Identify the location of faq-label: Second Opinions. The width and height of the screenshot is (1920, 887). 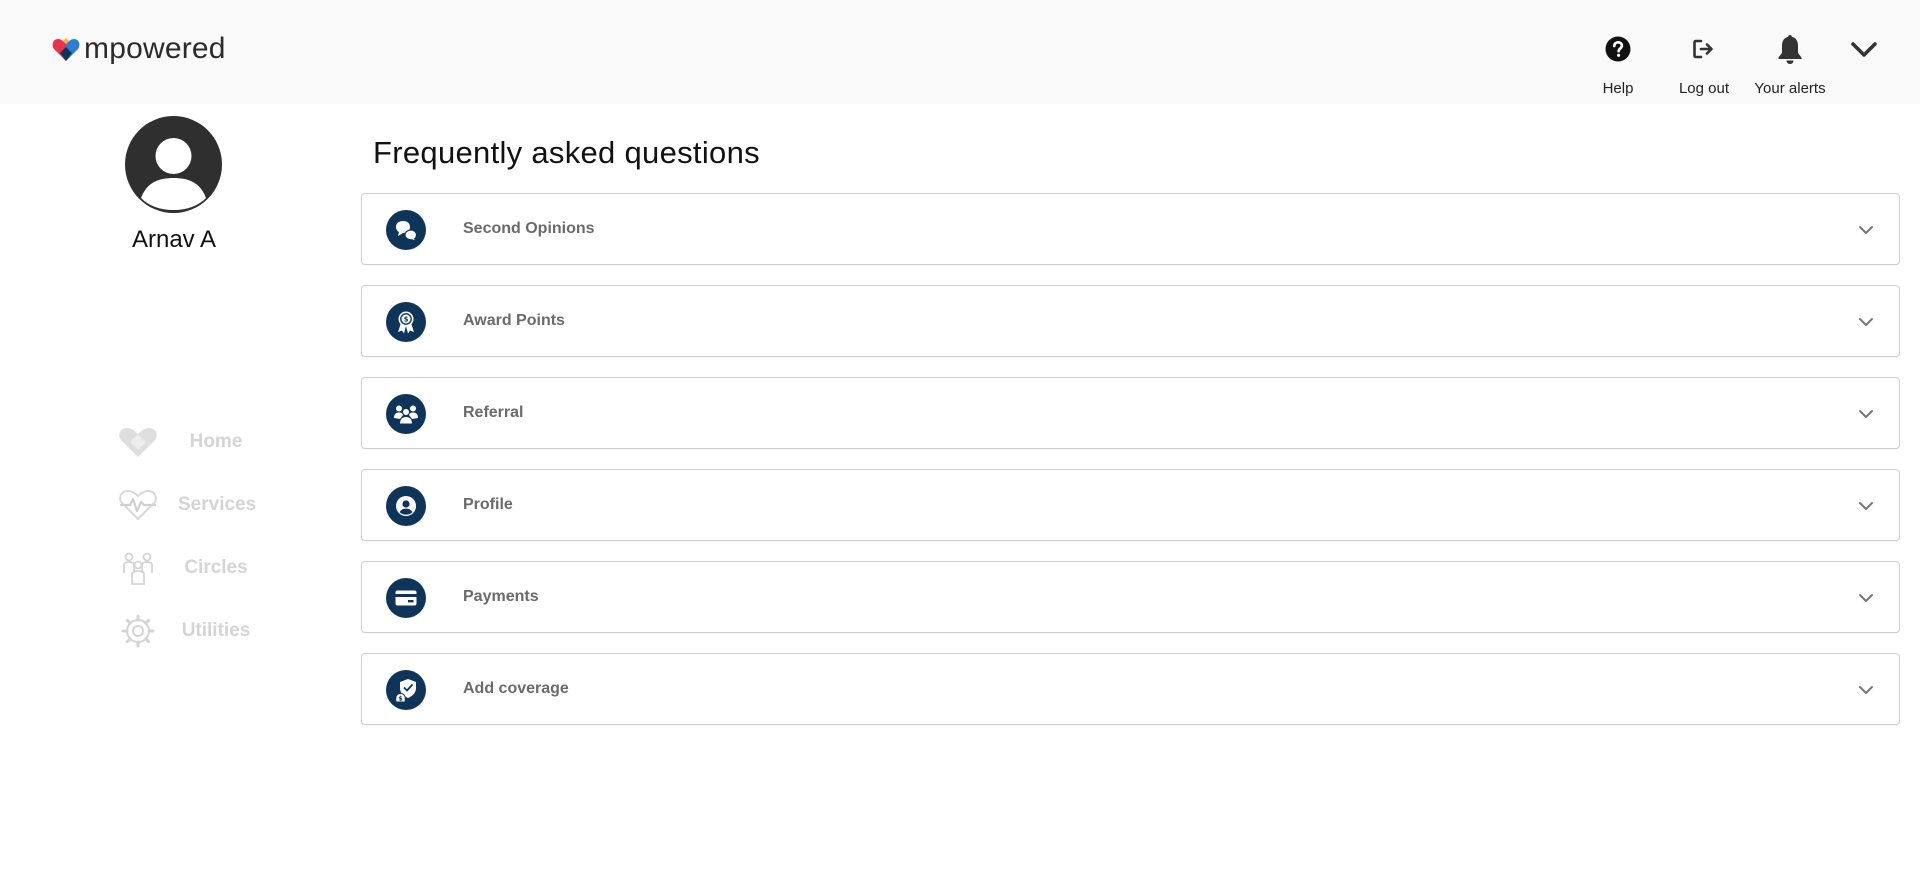
(529, 228).